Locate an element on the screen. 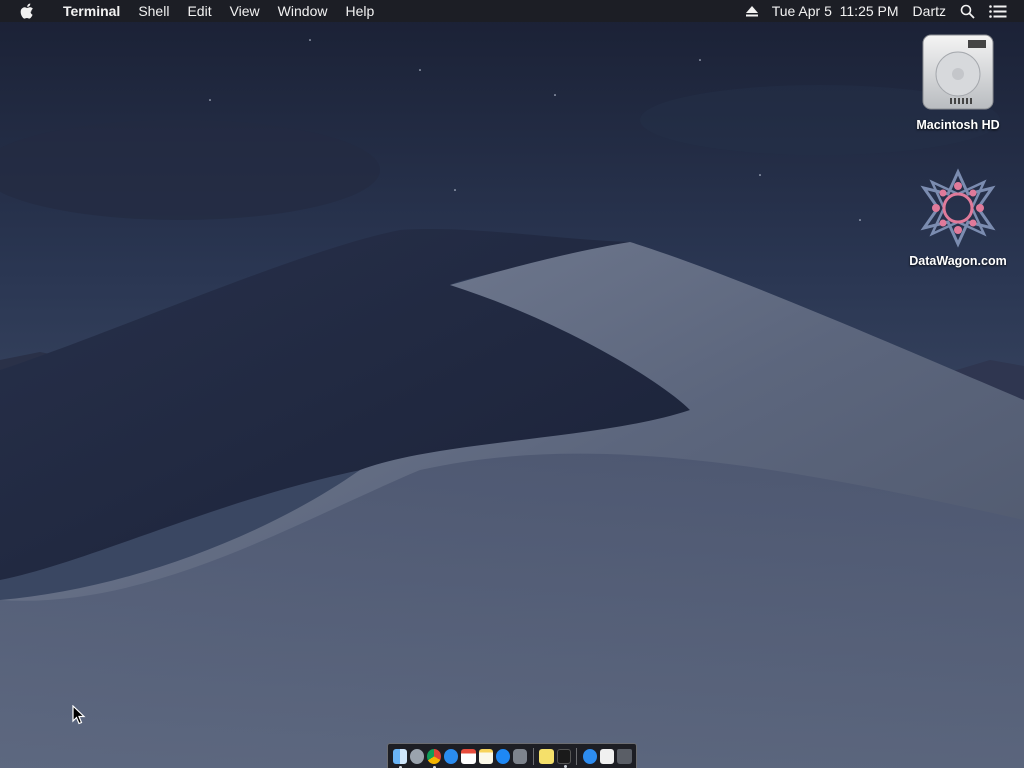  menu-app-name: Terminal is located at coordinates (91, 11).